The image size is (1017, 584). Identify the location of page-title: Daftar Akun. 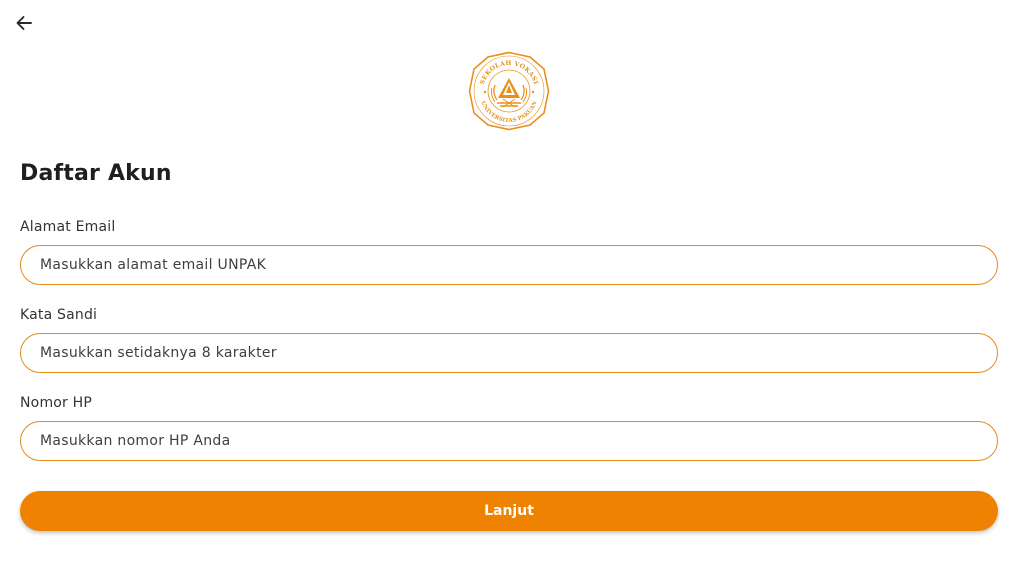
(96, 173).